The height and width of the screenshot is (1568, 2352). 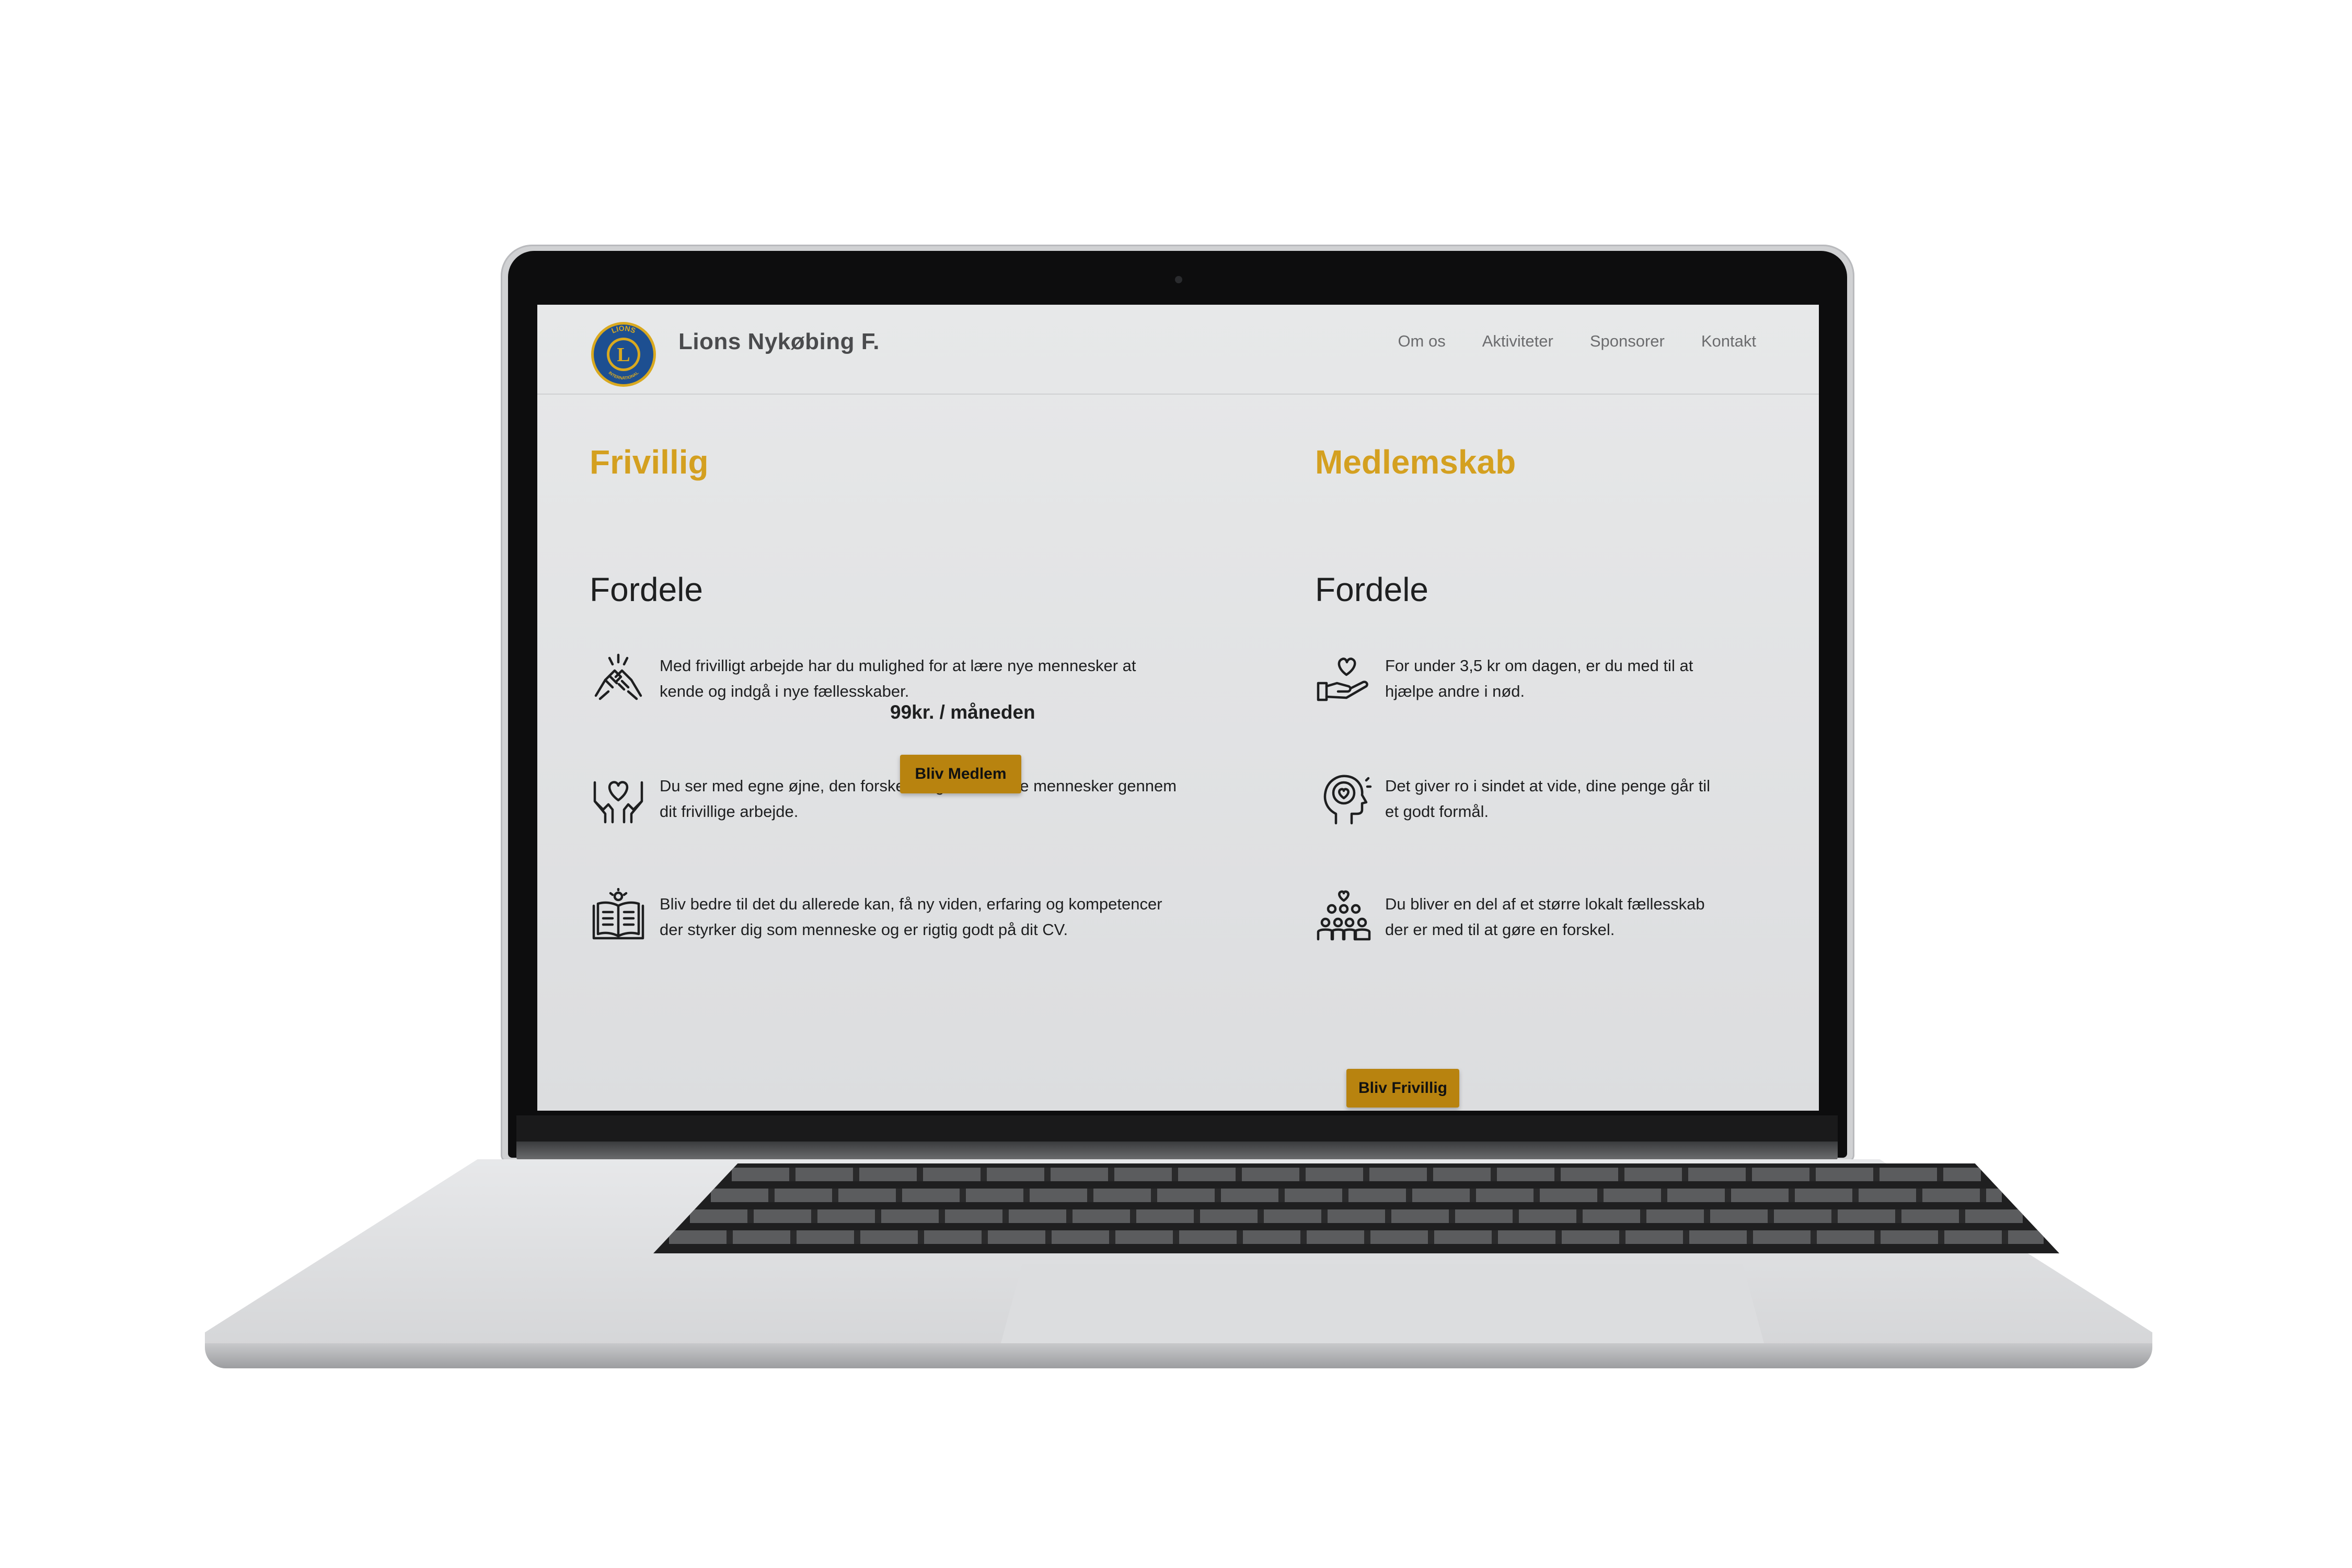 I want to click on site-brand: Lions Nykøbing F., so click(x=779, y=342).